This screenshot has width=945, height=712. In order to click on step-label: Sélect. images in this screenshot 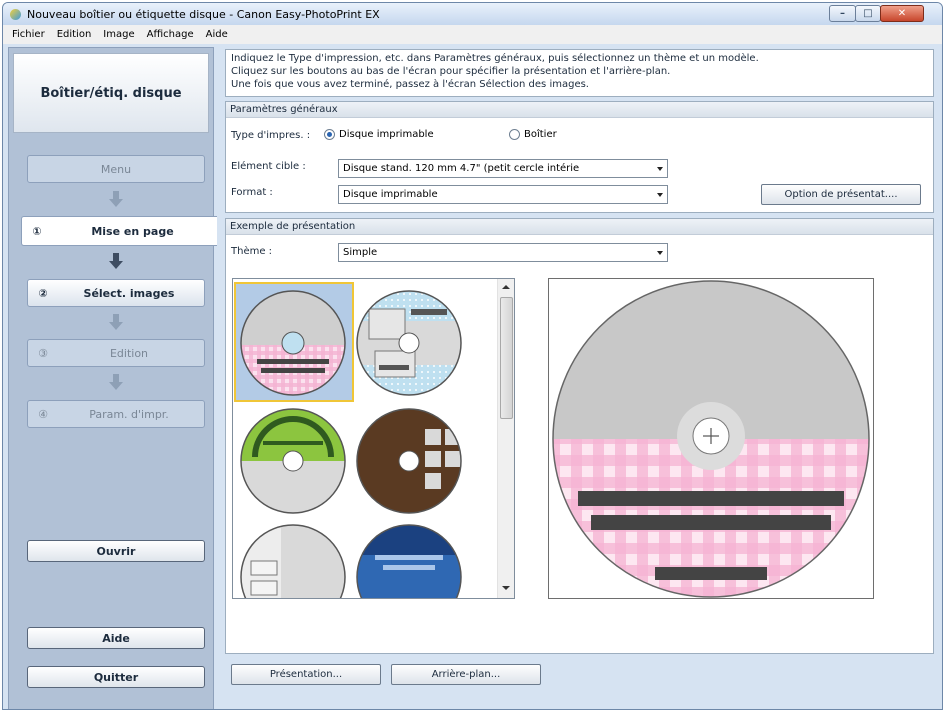, I will do `click(129, 293)`.